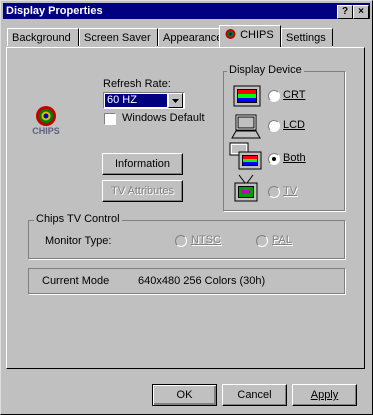 This screenshot has width=373, height=415. Describe the element at coordinates (294, 158) in the screenshot. I see `both-label: Both` at that location.